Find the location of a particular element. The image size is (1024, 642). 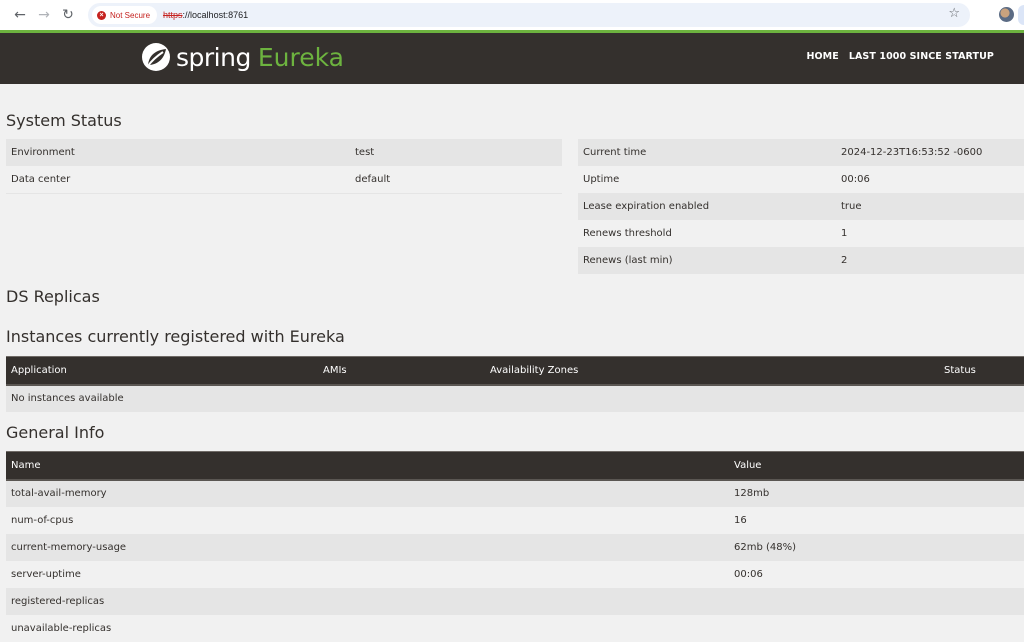

arrow-left-icon: ← is located at coordinates (20, 15).